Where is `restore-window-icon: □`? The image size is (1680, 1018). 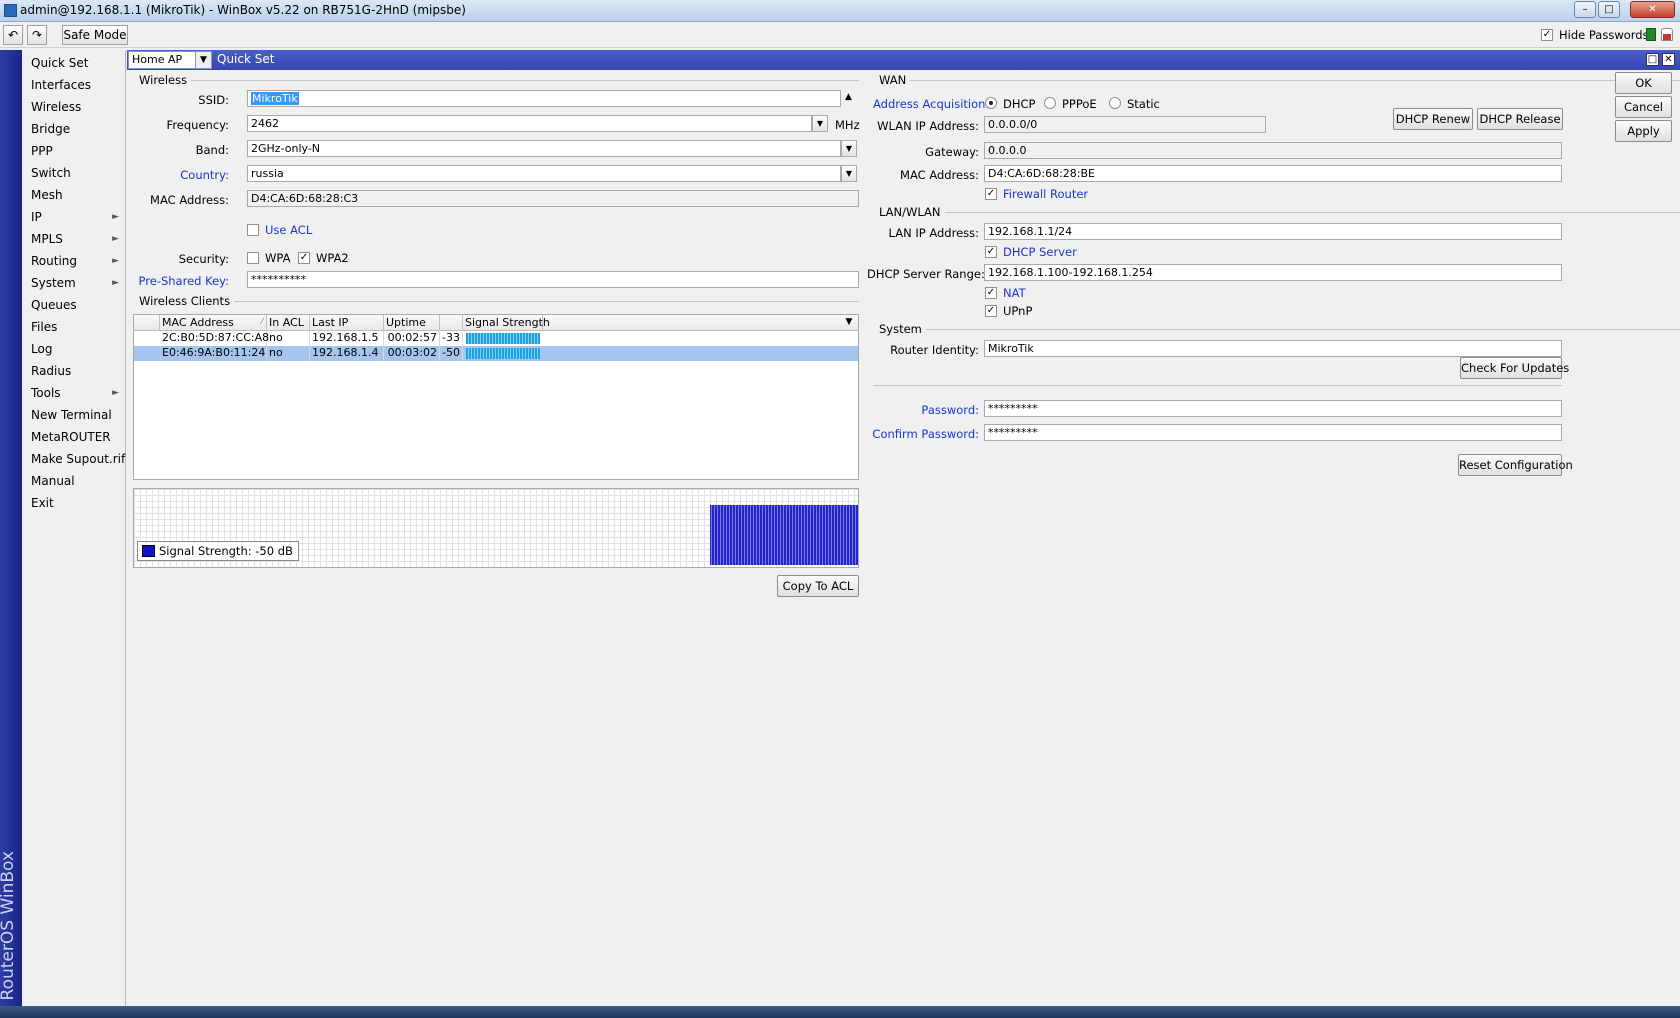
restore-window-icon: □ is located at coordinates (1652, 59).